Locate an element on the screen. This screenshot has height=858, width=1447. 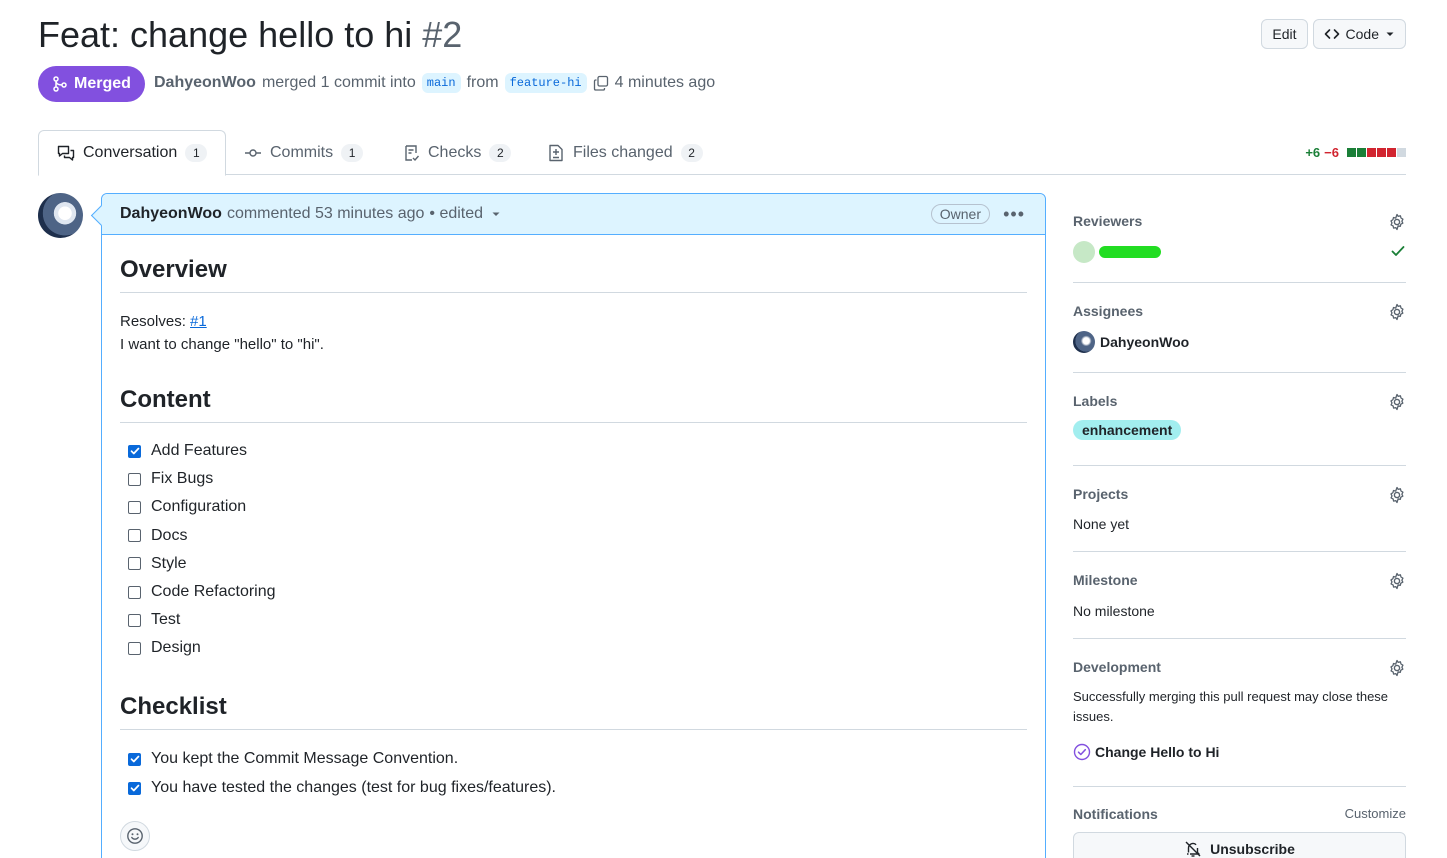
task-item: Design is located at coordinates (164, 648).